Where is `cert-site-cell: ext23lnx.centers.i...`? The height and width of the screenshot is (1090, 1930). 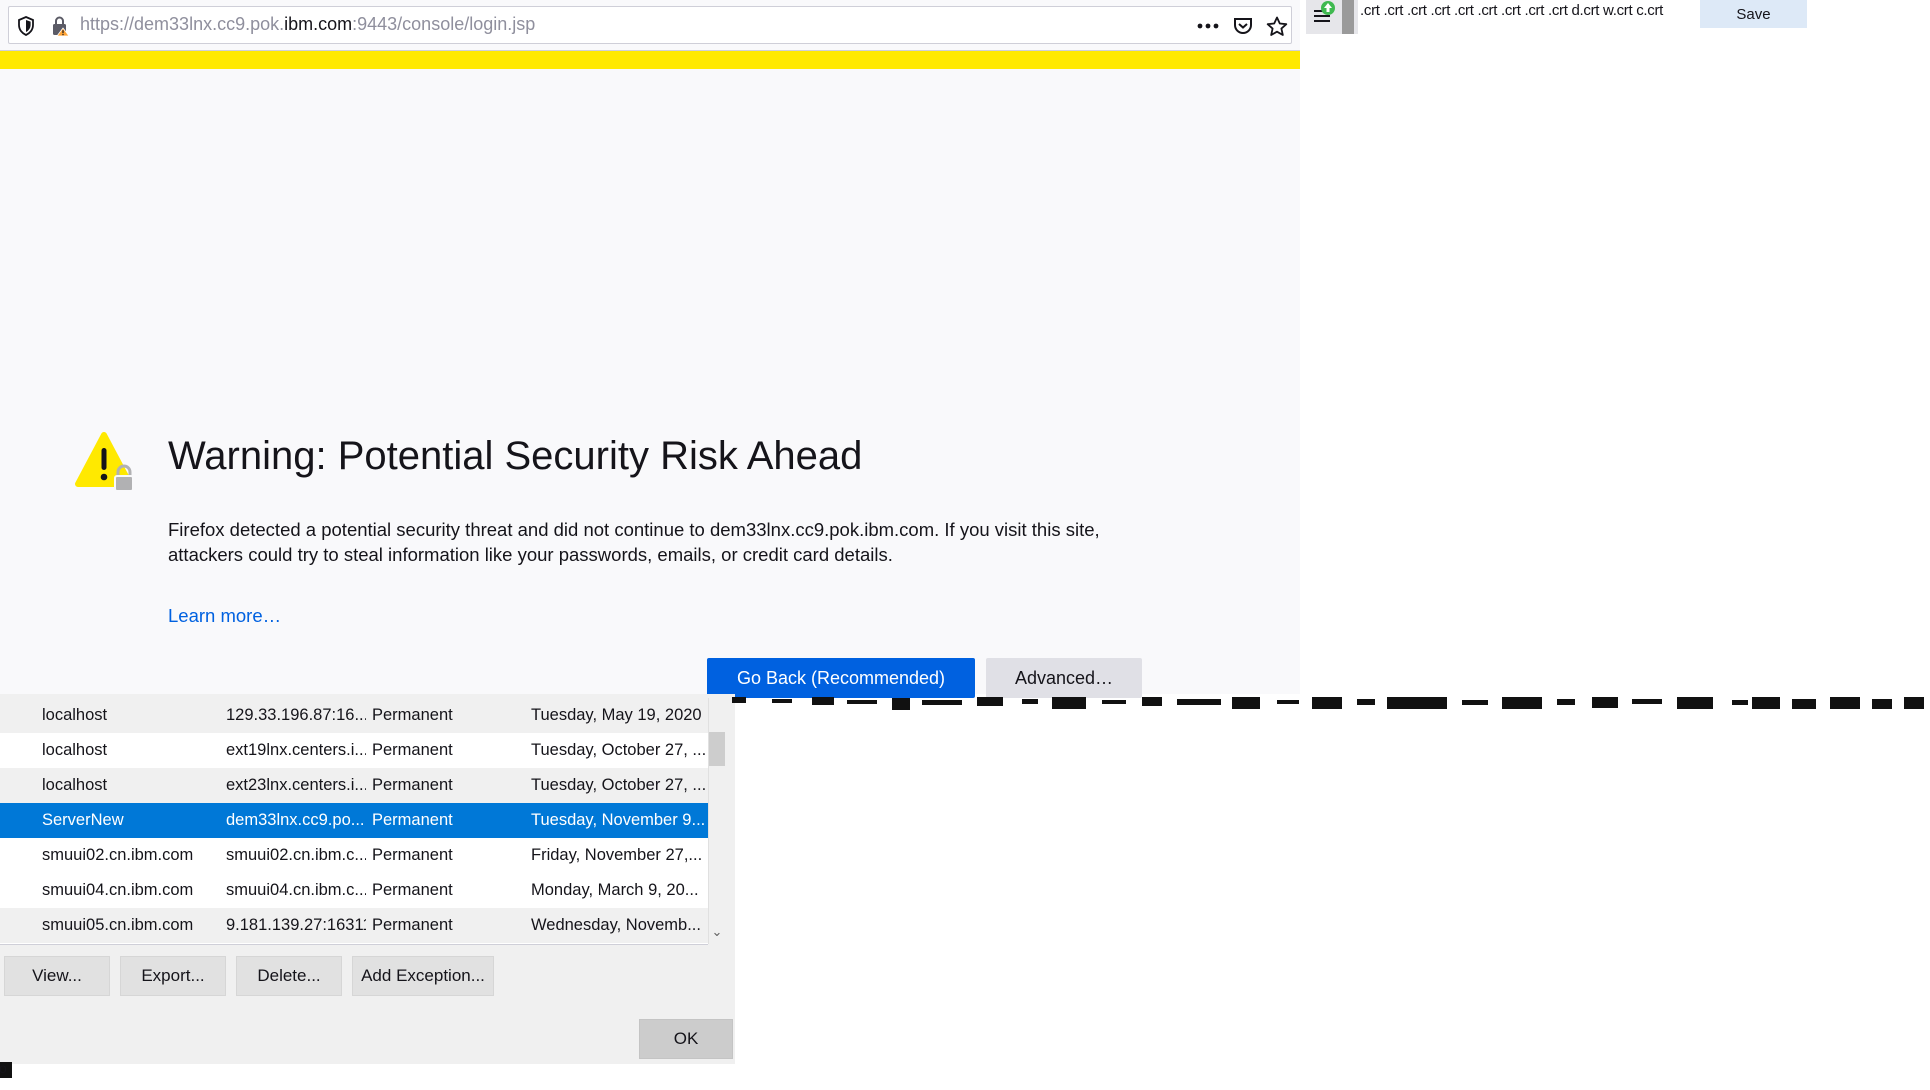
cert-site-cell: ext23lnx.centers.i... is located at coordinates (296, 785).